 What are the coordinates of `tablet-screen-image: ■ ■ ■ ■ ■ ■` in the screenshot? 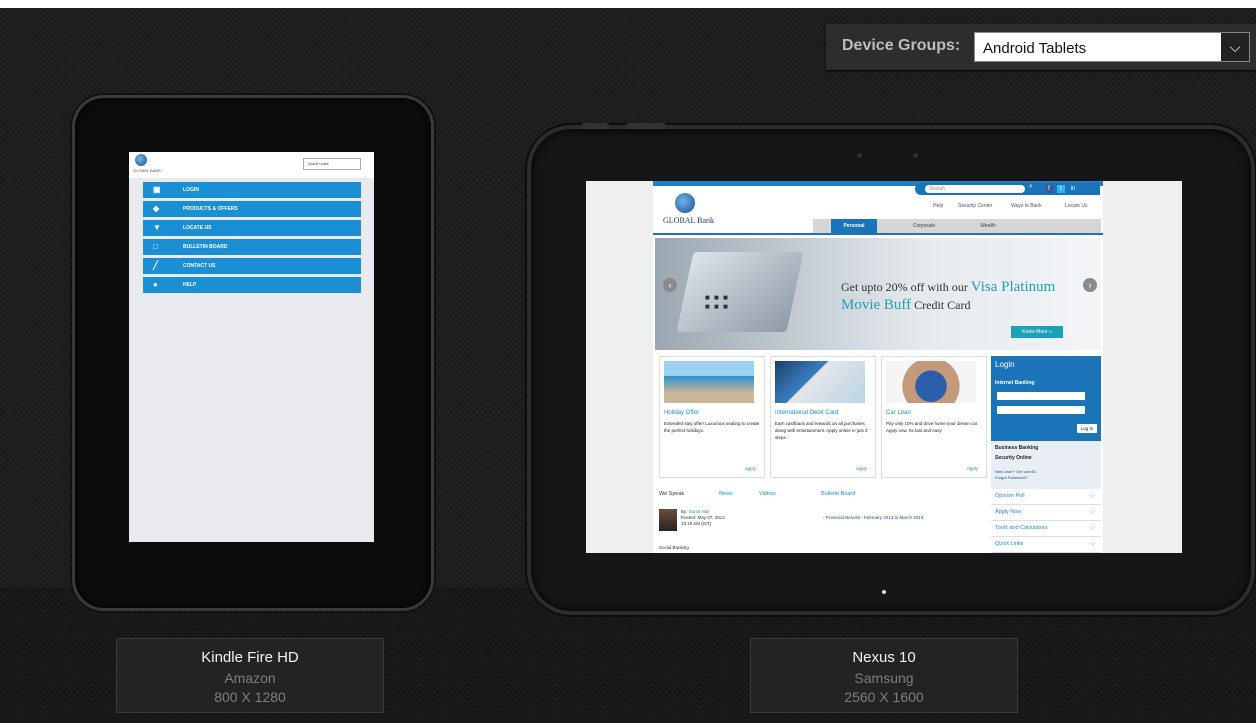 It's located at (717, 302).